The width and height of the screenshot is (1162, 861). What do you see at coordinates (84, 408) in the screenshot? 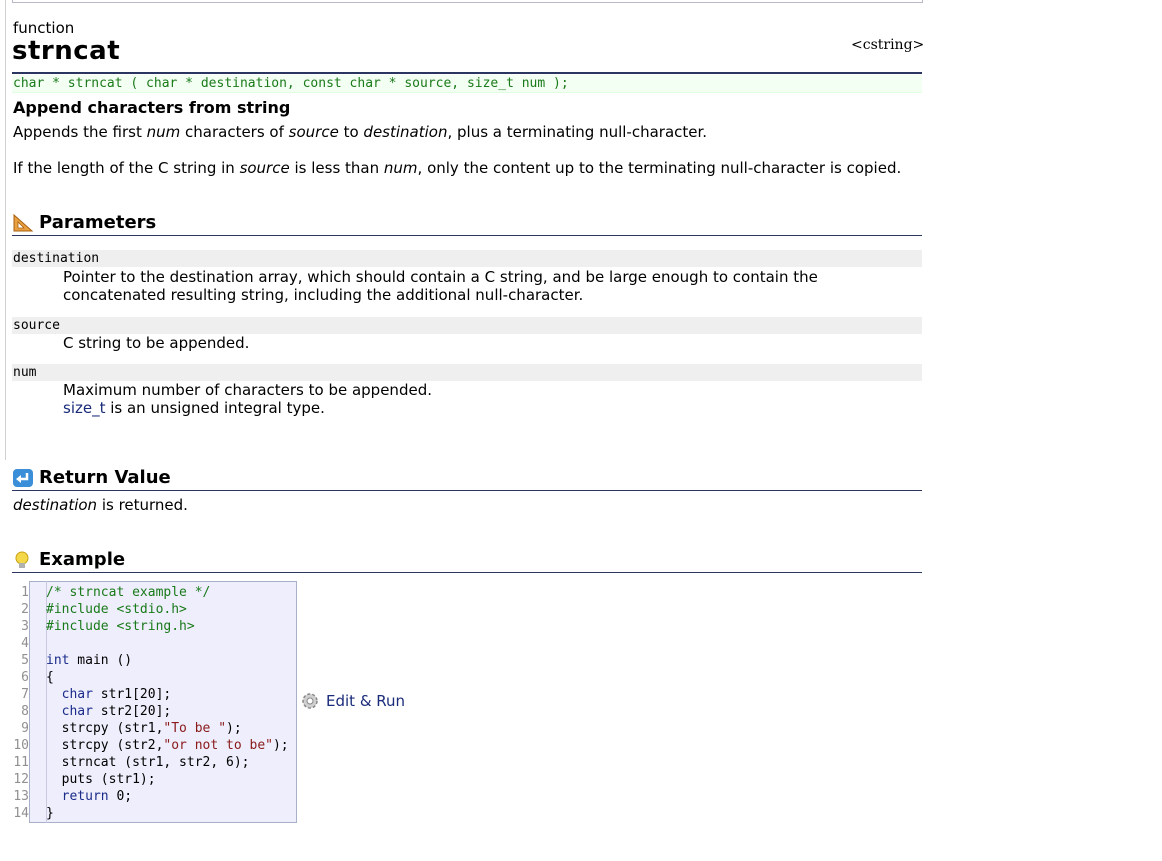
I see `size-t-link: size_t` at bounding box center [84, 408].